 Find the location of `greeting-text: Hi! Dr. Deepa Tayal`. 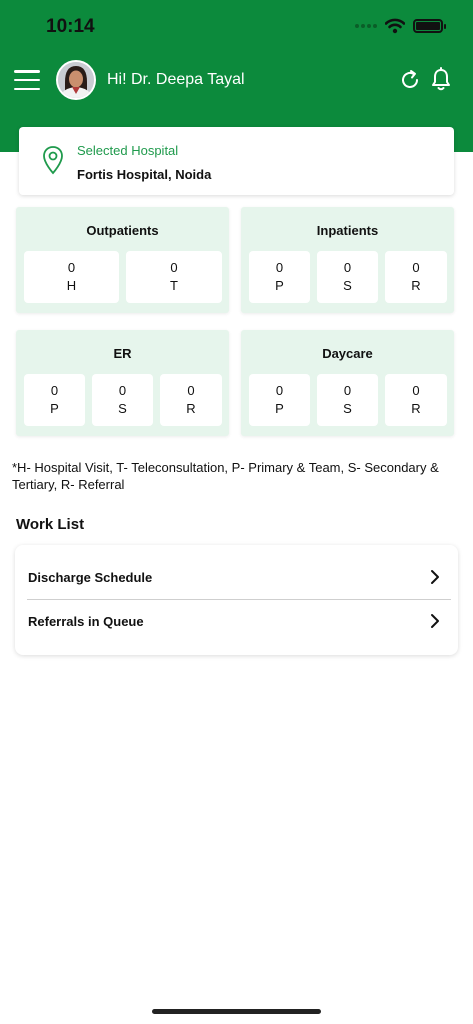

greeting-text: Hi! Dr. Deepa Tayal is located at coordinates (176, 79).